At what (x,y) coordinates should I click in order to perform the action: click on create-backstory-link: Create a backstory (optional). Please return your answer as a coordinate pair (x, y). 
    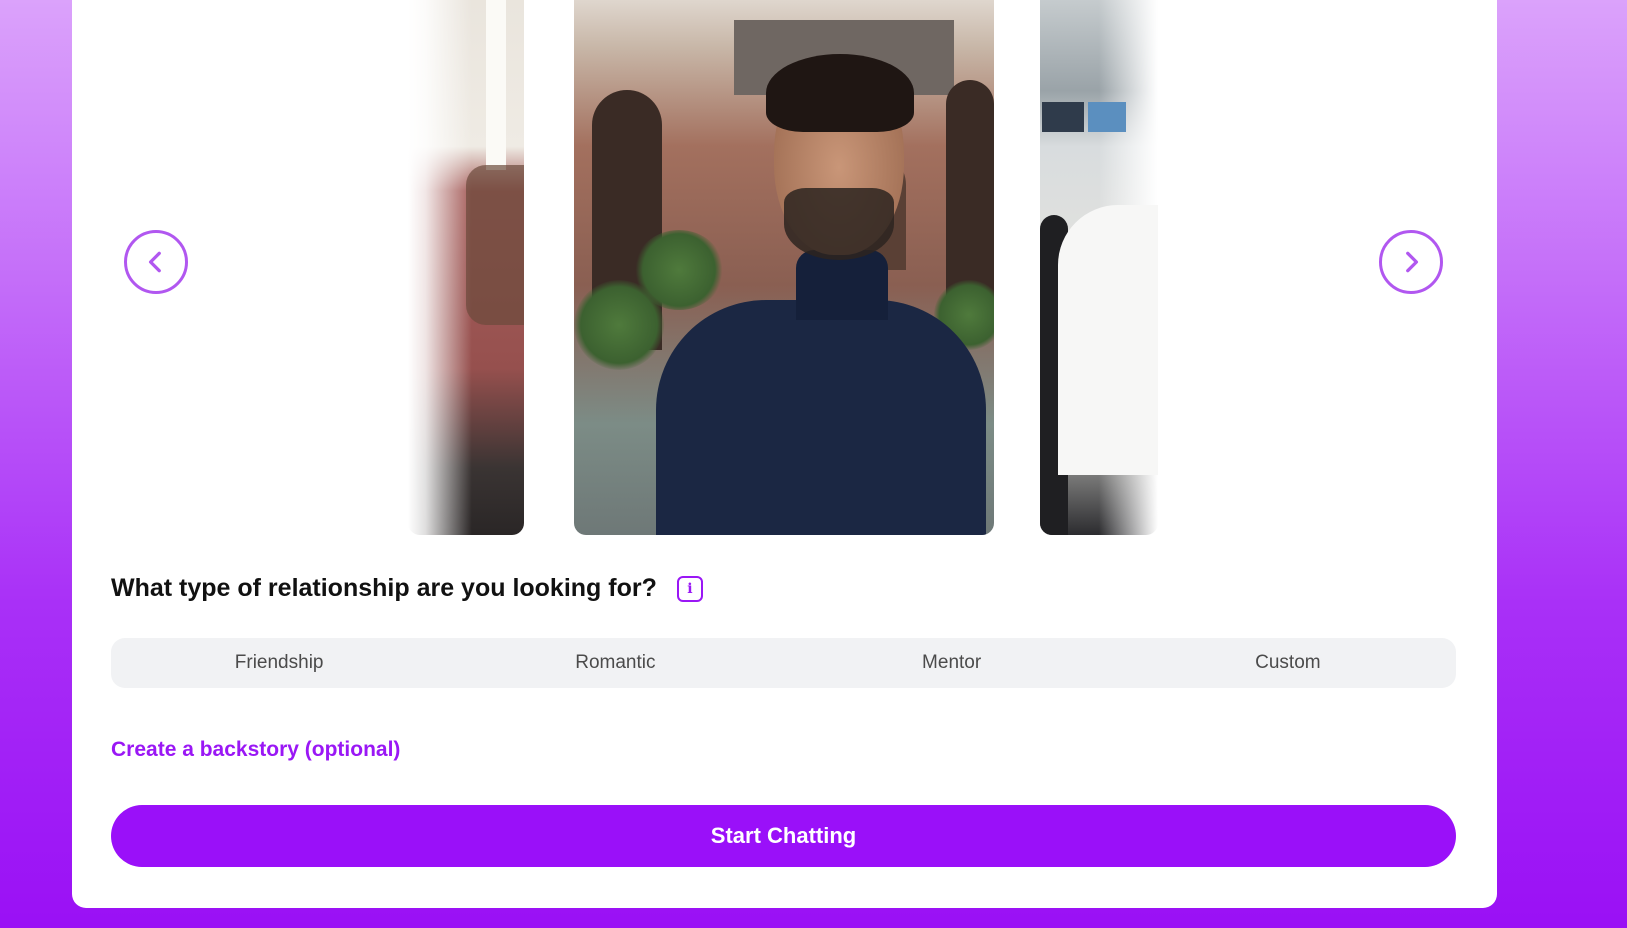
    Looking at the image, I should click on (255, 750).